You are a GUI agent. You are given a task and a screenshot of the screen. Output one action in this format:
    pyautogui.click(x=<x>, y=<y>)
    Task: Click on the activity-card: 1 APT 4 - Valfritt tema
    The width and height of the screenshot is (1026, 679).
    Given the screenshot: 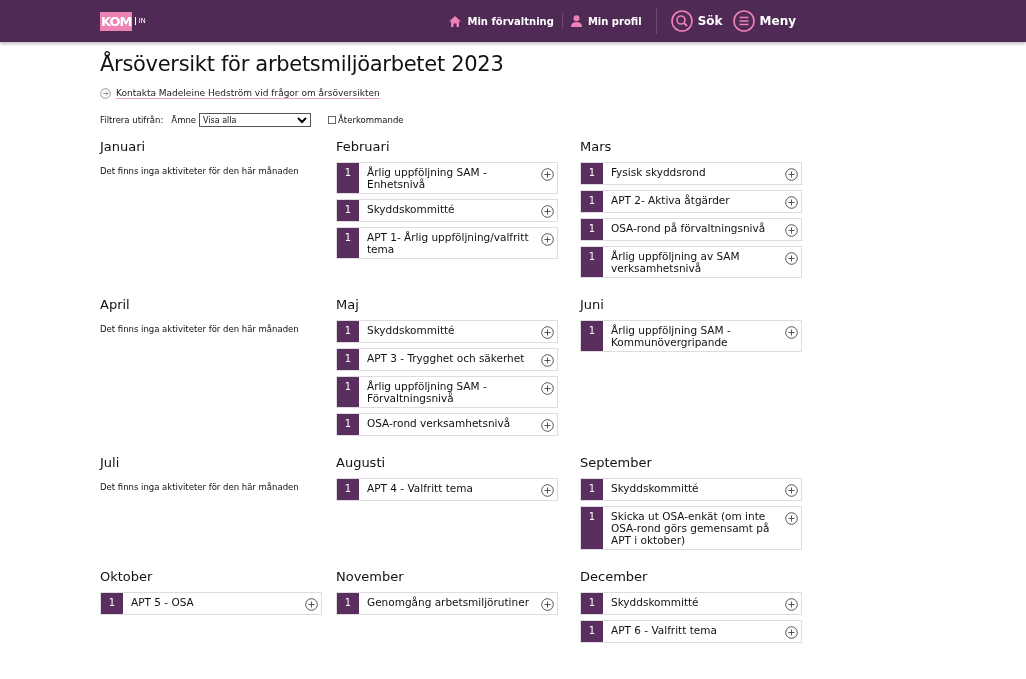 What is the action you would take?
    pyautogui.click(x=447, y=490)
    